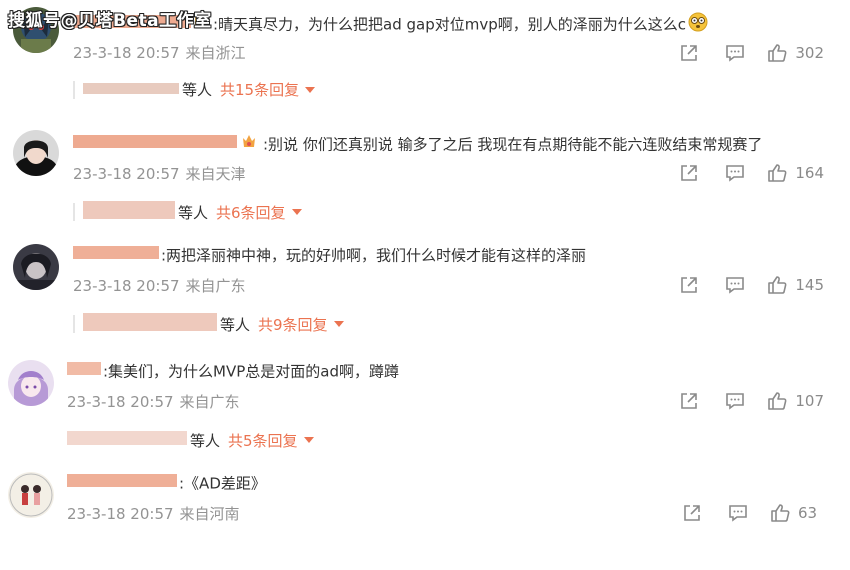 This screenshot has width=850, height=570. What do you see at coordinates (809, 53) in the screenshot?
I see `like-count: 302` at bounding box center [809, 53].